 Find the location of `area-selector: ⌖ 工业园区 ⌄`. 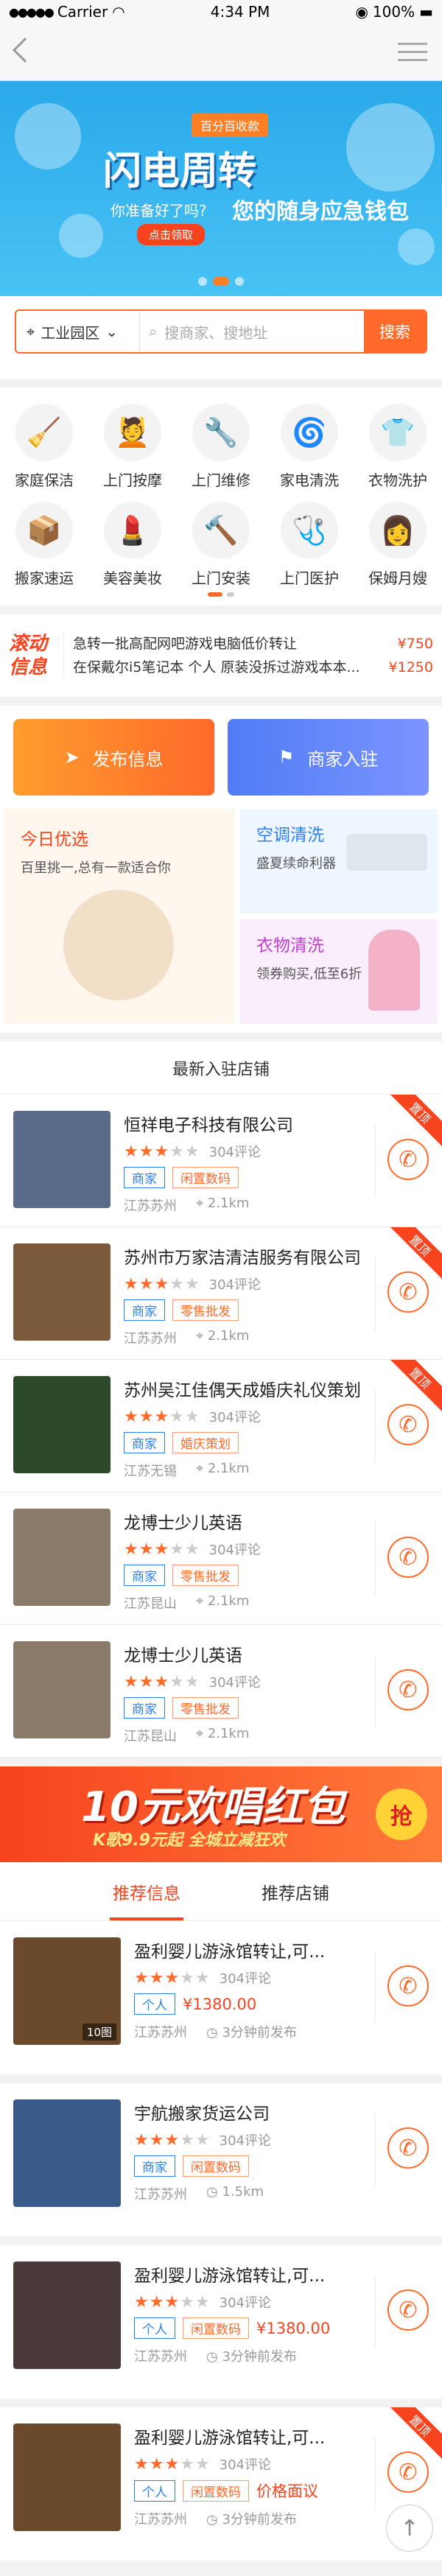

area-selector: ⌖ 工业园区 ⌄ is located at coordinates (78, 331).